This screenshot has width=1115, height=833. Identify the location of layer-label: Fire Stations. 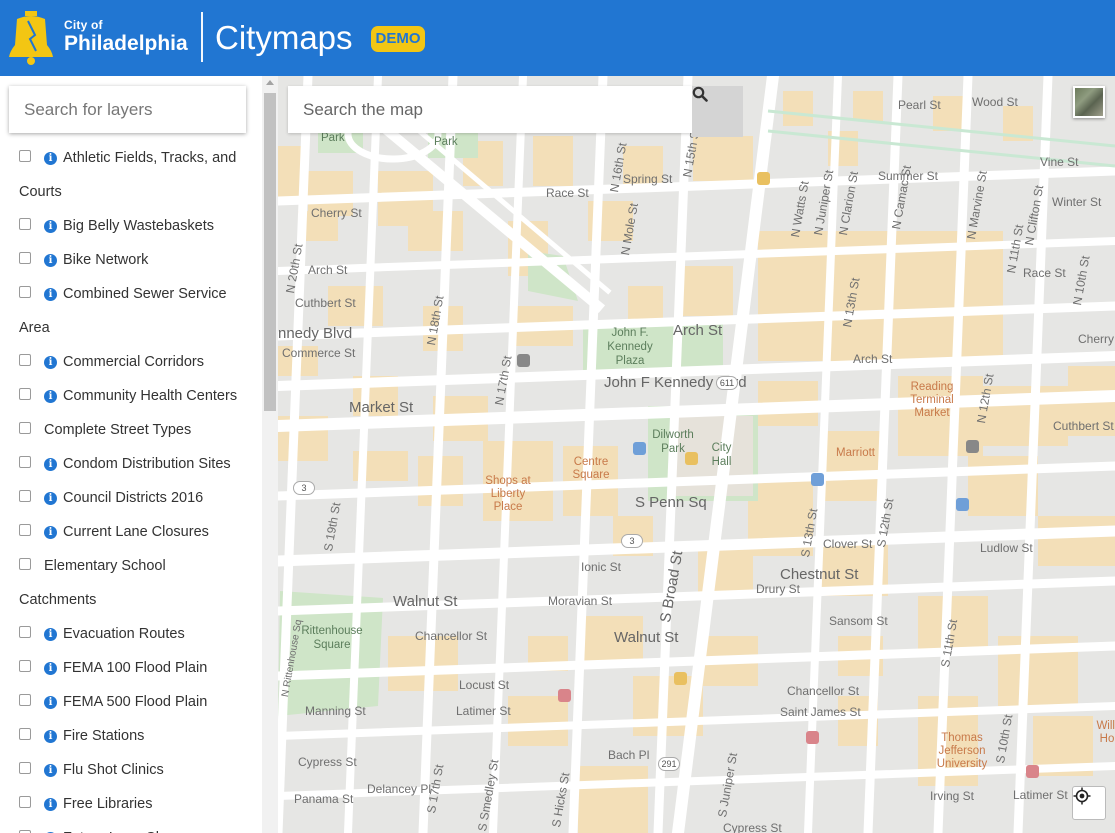
(103, 736).